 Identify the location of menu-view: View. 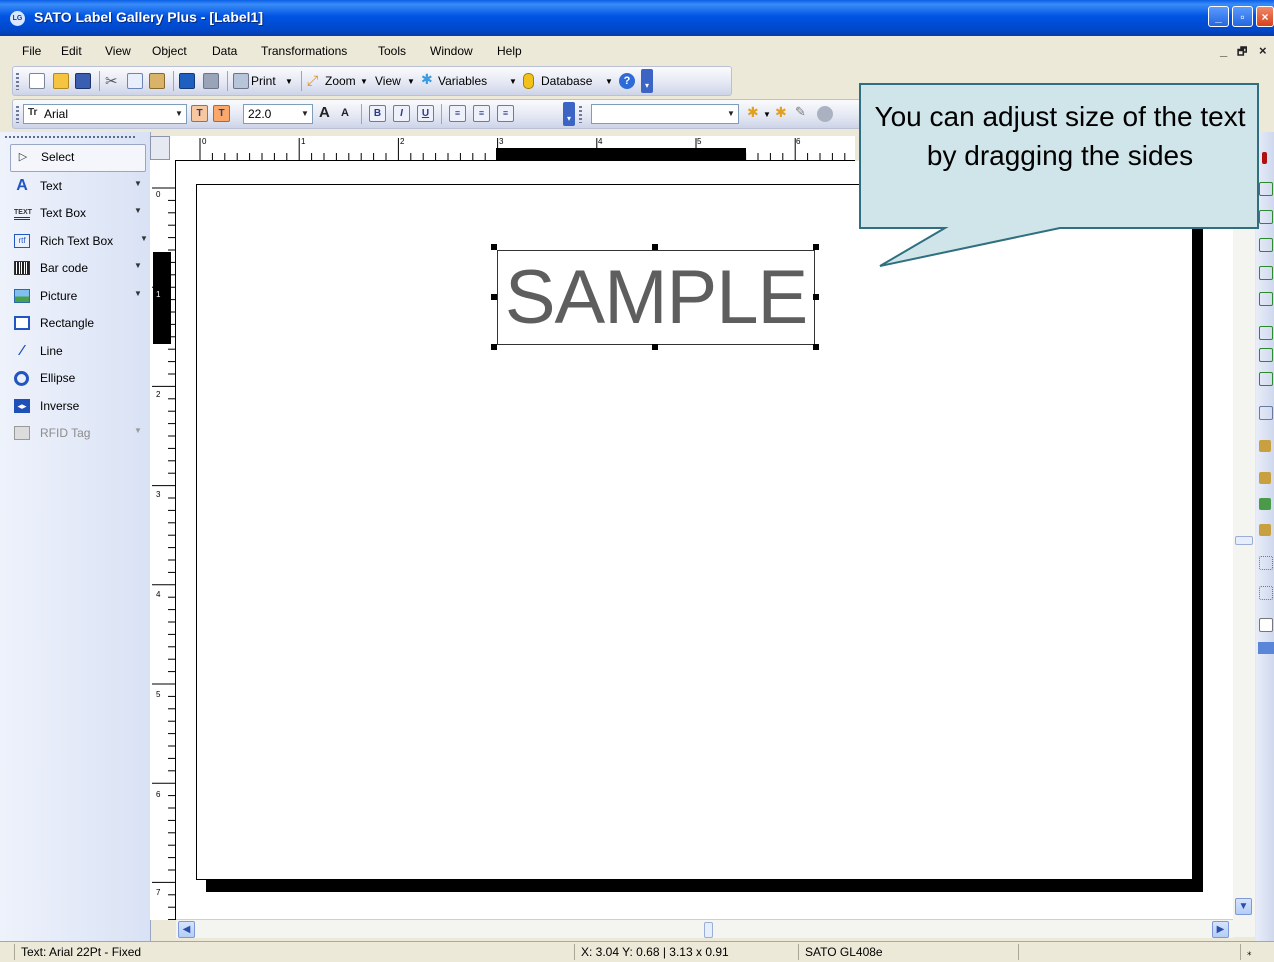
(118, 51).